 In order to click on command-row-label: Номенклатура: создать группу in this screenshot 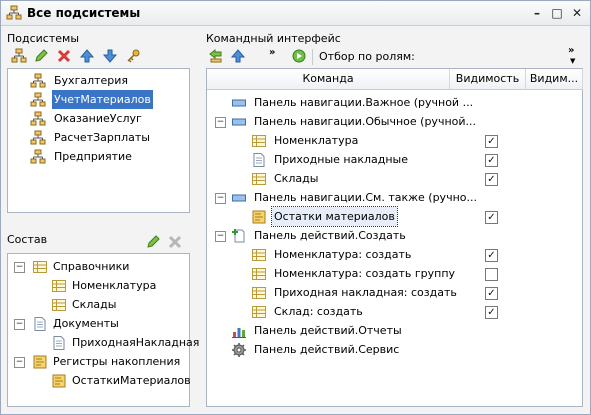, I will do `click(365, 273)`.